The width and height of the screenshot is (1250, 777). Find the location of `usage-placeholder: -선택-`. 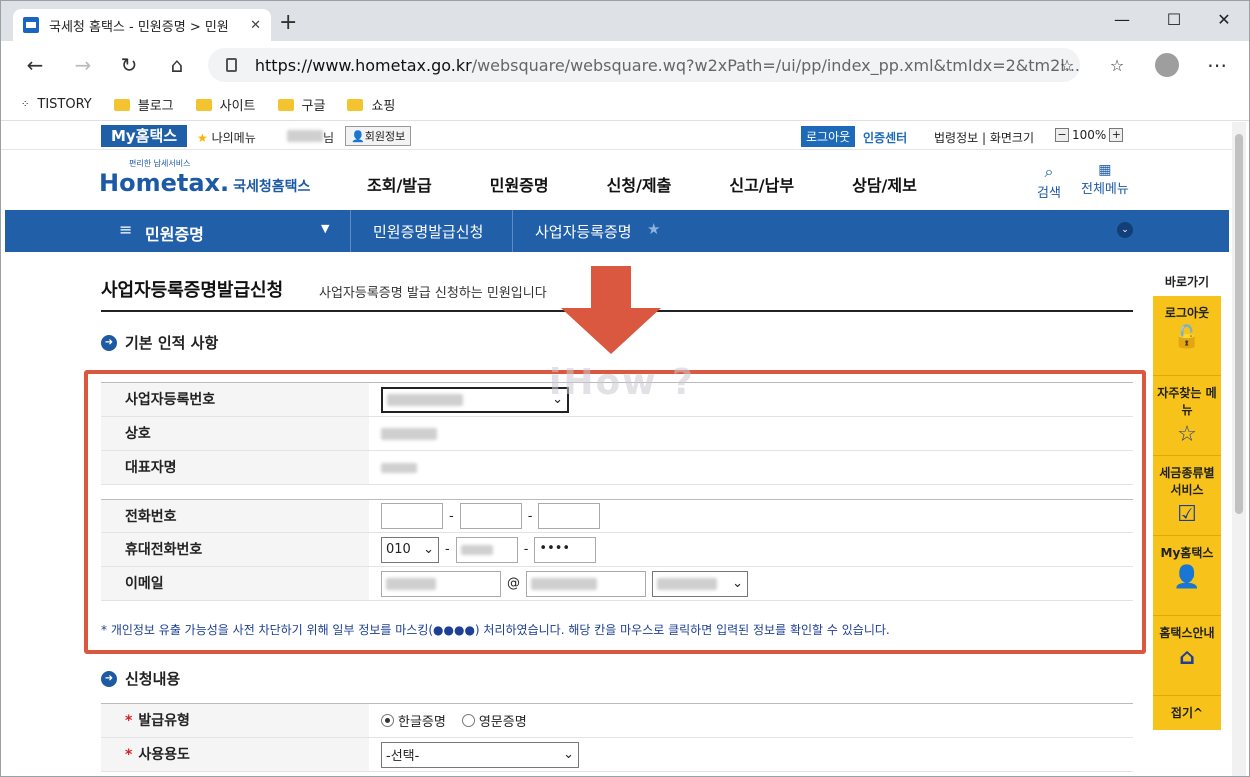

usage-placeholder: -선택- is located at coordinates (403, 756).